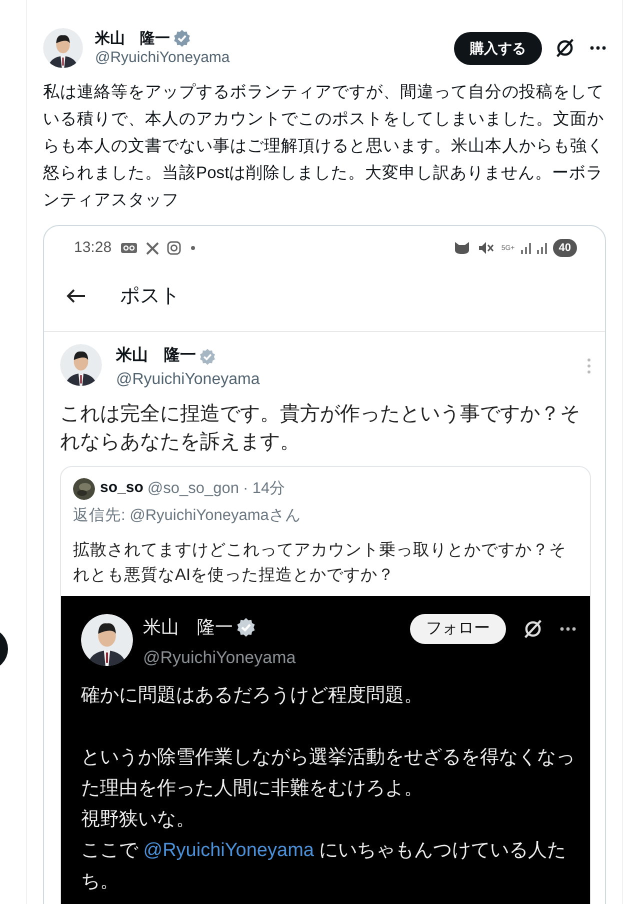 This screenshot has width=629, height=904. I want to click on follow-button: フォロー, so click(458, 629).